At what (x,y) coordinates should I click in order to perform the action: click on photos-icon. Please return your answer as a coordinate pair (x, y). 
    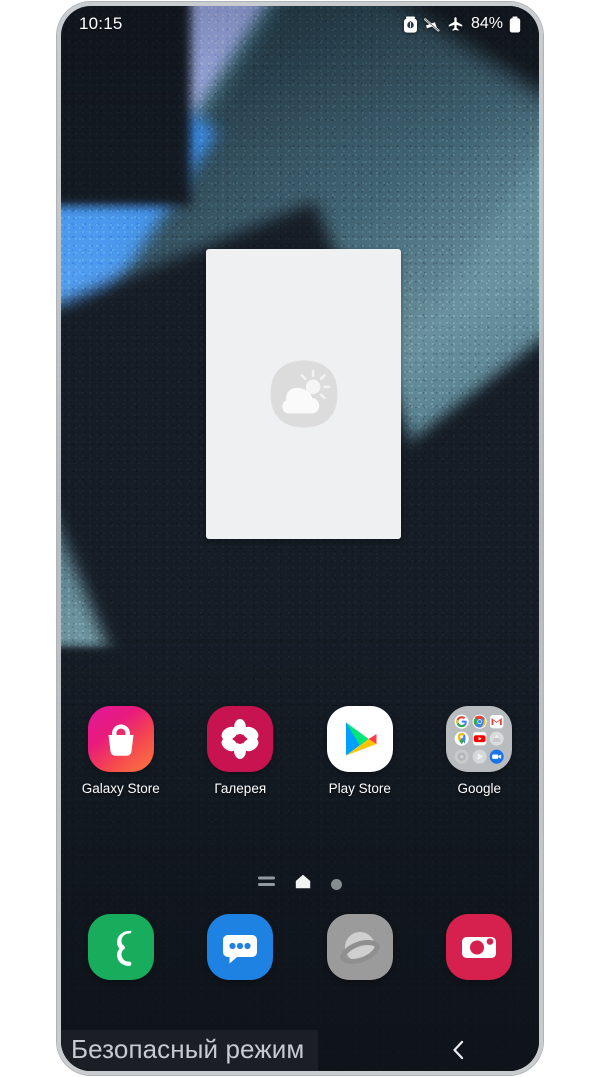
    Looking at the image, I should click on (461, 756).